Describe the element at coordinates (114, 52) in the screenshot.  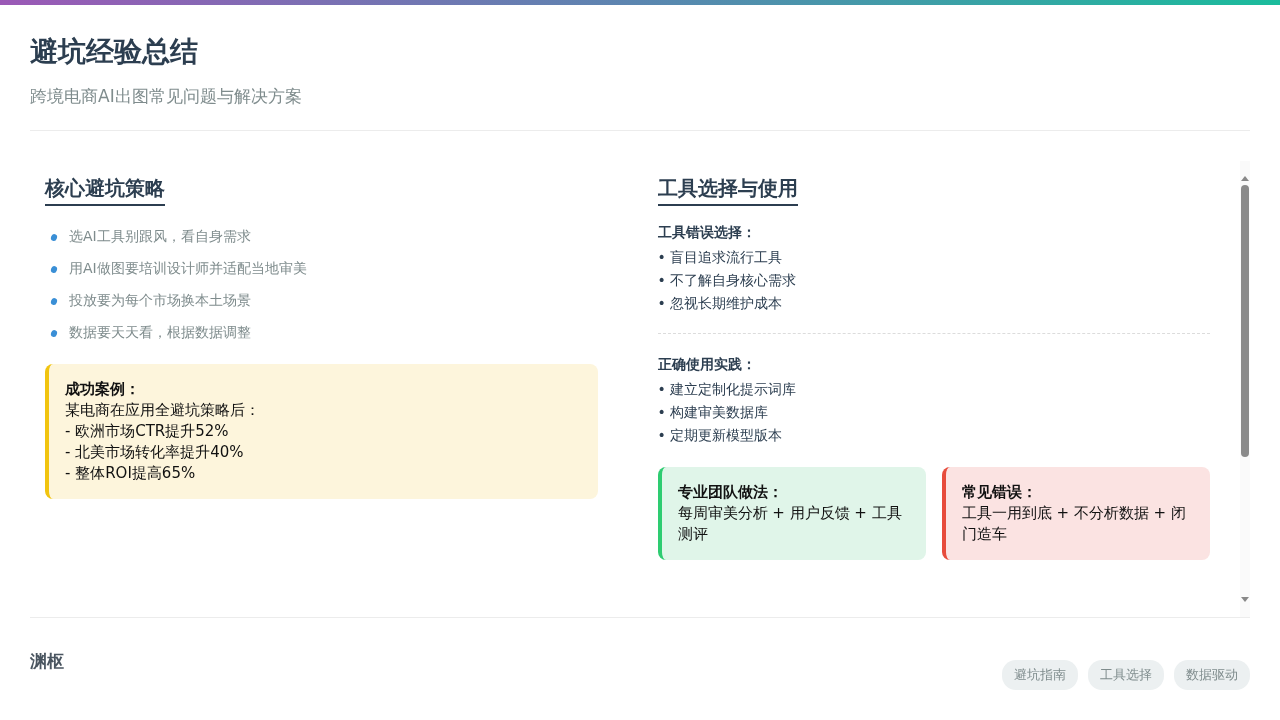
I see `page-title: 避坑经验总结` at that location.